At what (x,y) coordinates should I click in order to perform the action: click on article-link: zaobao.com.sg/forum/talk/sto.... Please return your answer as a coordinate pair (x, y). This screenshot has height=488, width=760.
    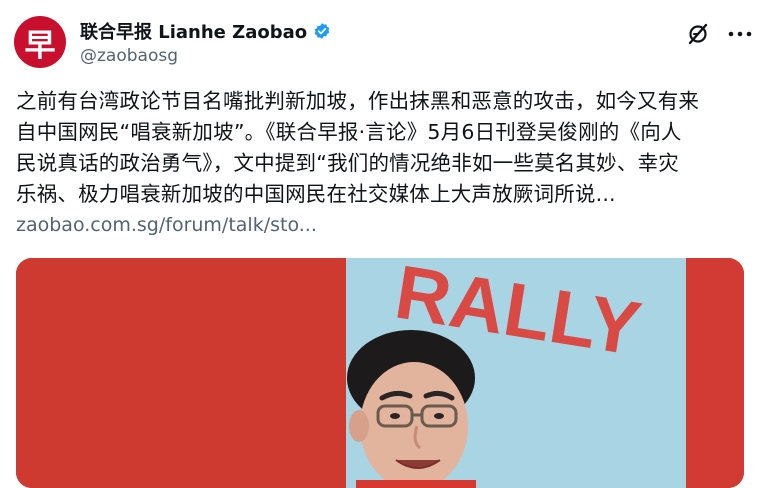
    Looking at the image, I should click on (166, 225).